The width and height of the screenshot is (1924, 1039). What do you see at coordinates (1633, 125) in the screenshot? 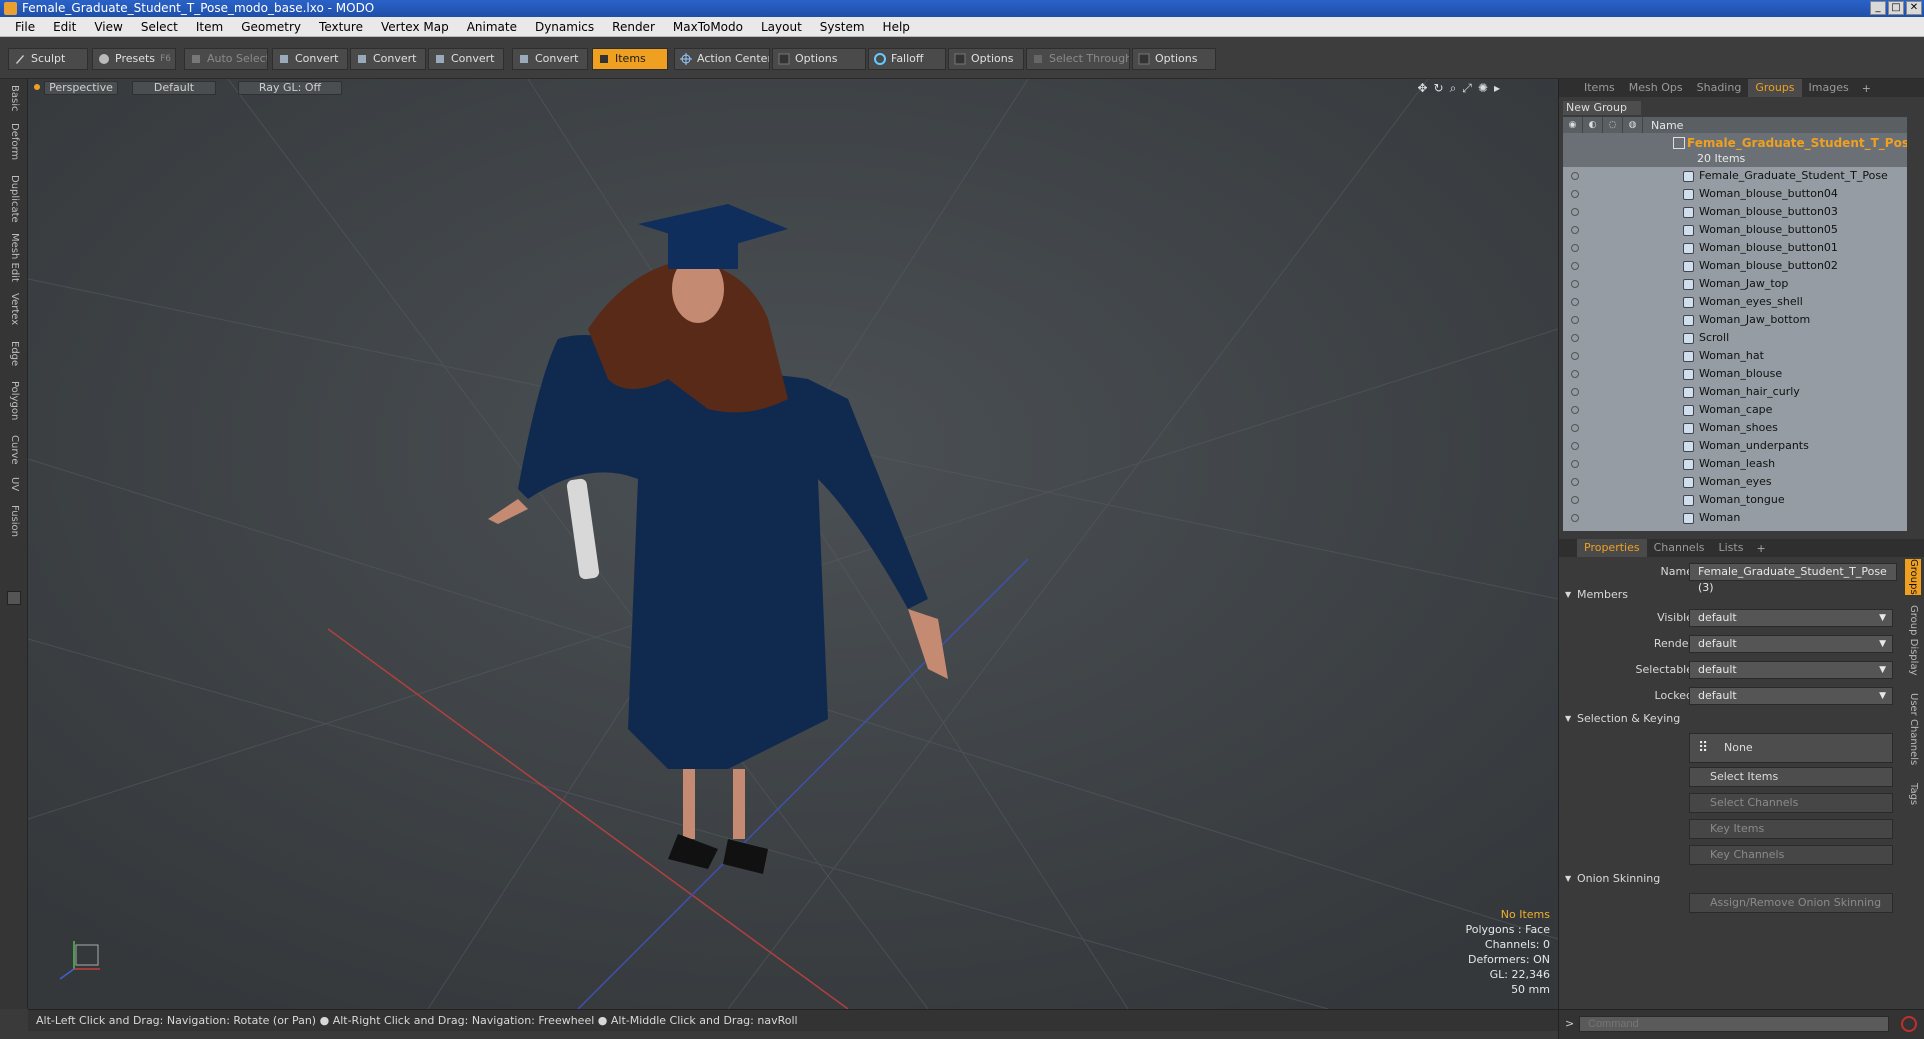
I see `select-col-icon: ◍` at bounding box center [1633, 125].